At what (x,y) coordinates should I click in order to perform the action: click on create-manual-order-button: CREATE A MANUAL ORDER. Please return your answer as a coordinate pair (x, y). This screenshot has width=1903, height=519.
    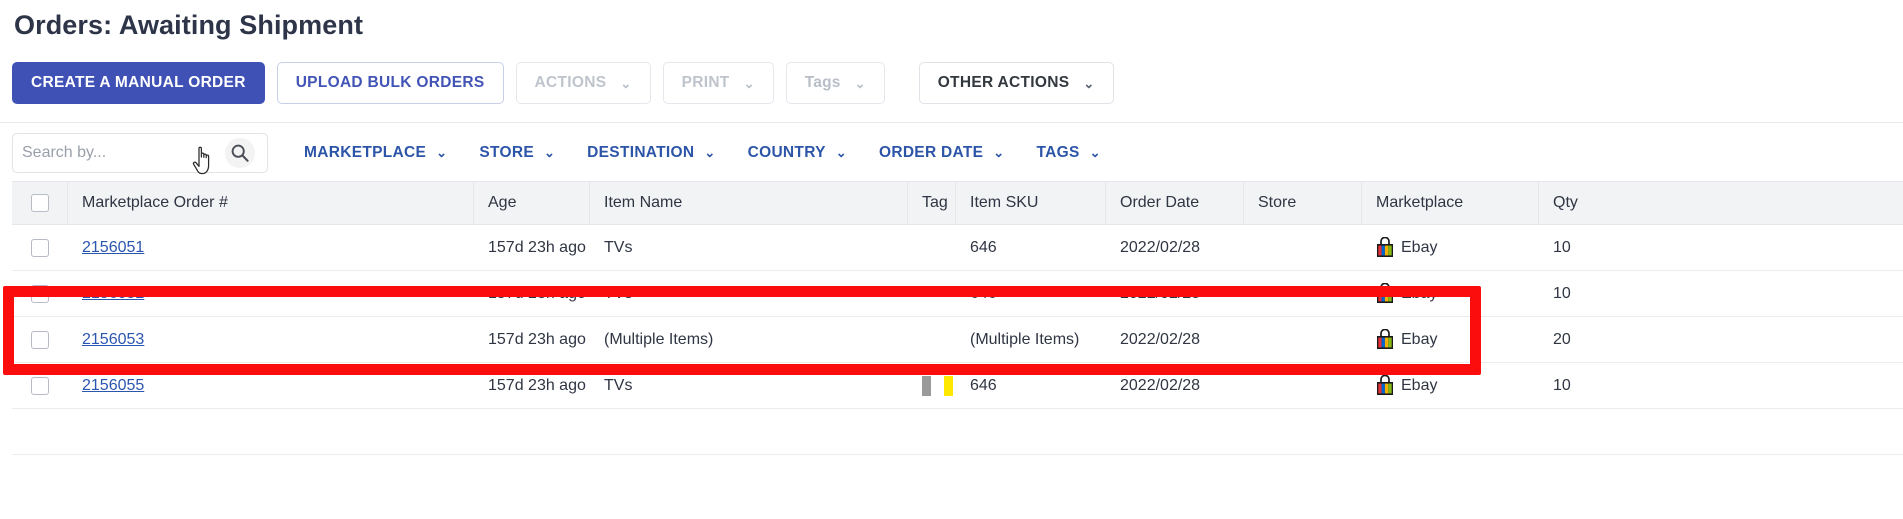
    Looking at the image, I should click on (138, 83).